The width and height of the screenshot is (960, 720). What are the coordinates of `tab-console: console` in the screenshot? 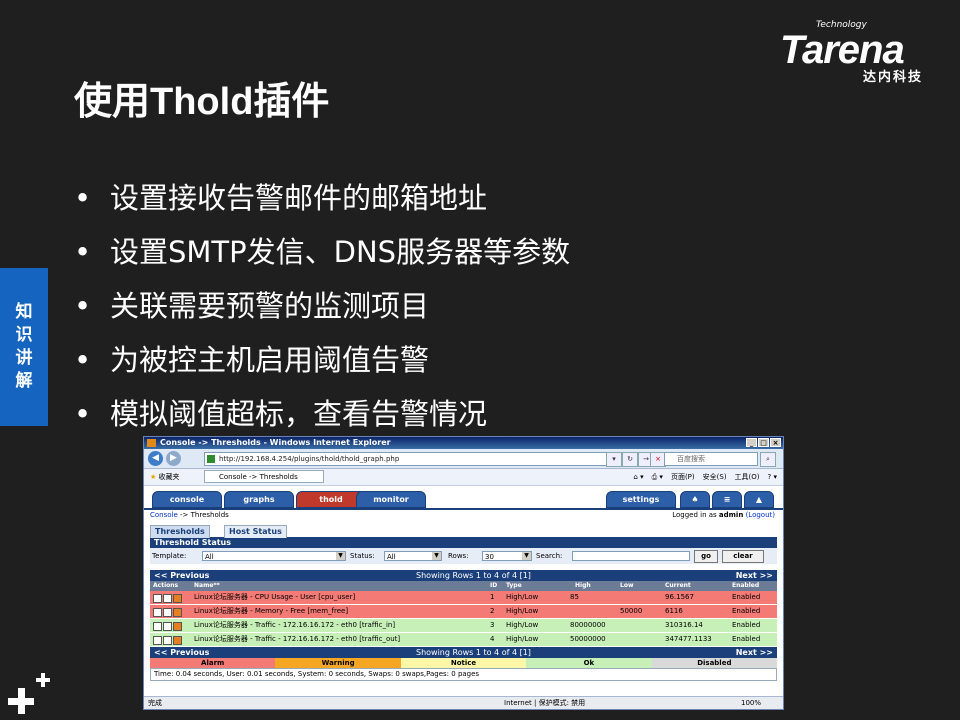 It's located at (187, 499).